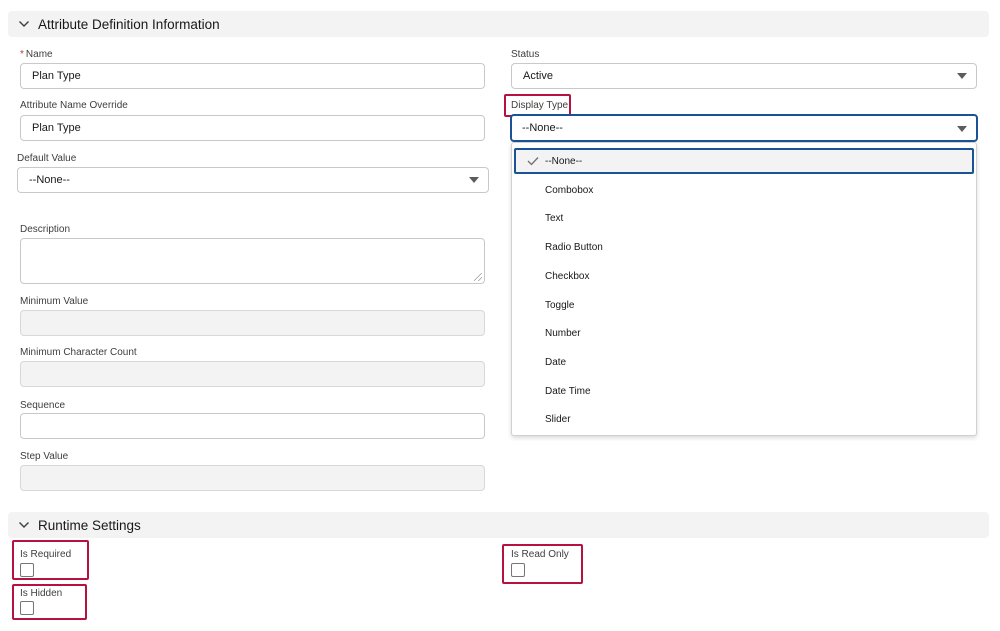  What do you see at coordinates (252, 426) in the screenshot?
I see `sequence-input` at bounding box center [252, 426].